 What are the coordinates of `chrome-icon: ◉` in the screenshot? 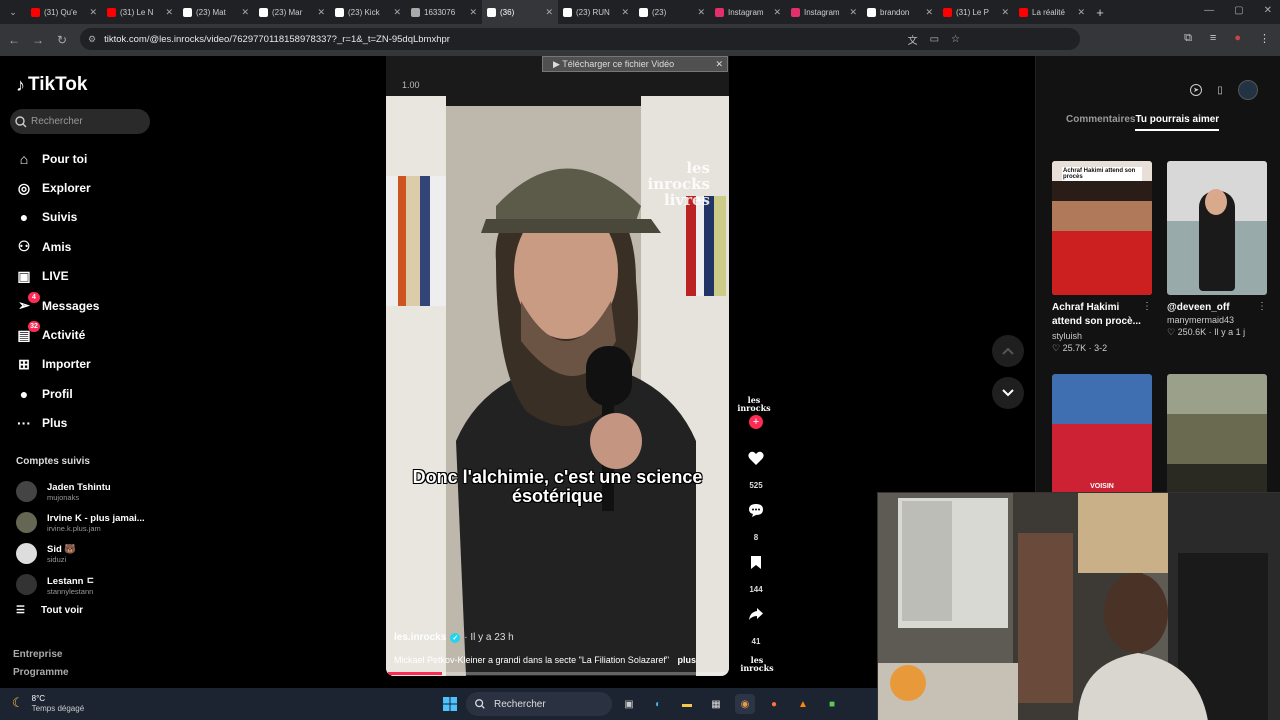 It's located at (745, 704).